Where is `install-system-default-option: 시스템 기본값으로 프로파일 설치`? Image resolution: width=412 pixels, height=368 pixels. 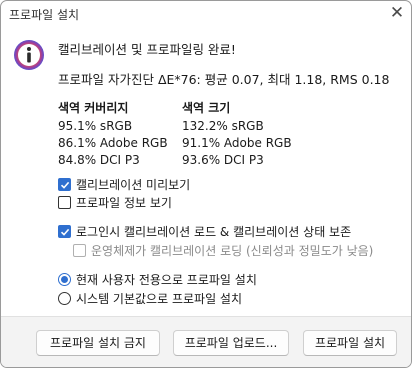 install-system-default-option: 시스템 기본값으로 프로파일 설치 is located at coordinates (150, 298).